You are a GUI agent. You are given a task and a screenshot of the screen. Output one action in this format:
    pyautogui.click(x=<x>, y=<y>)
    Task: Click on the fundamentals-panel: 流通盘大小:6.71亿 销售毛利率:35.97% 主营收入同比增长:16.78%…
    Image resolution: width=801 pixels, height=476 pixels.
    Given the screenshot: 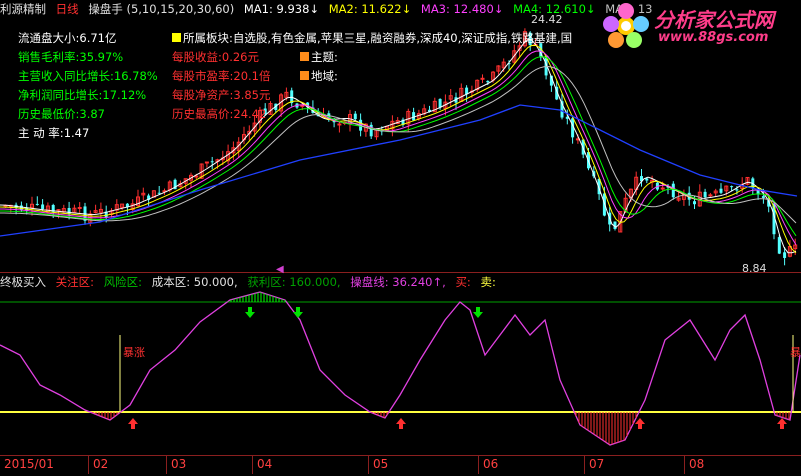 What is the action you would take?
    pyautogui.click(x=88, y=87)
    